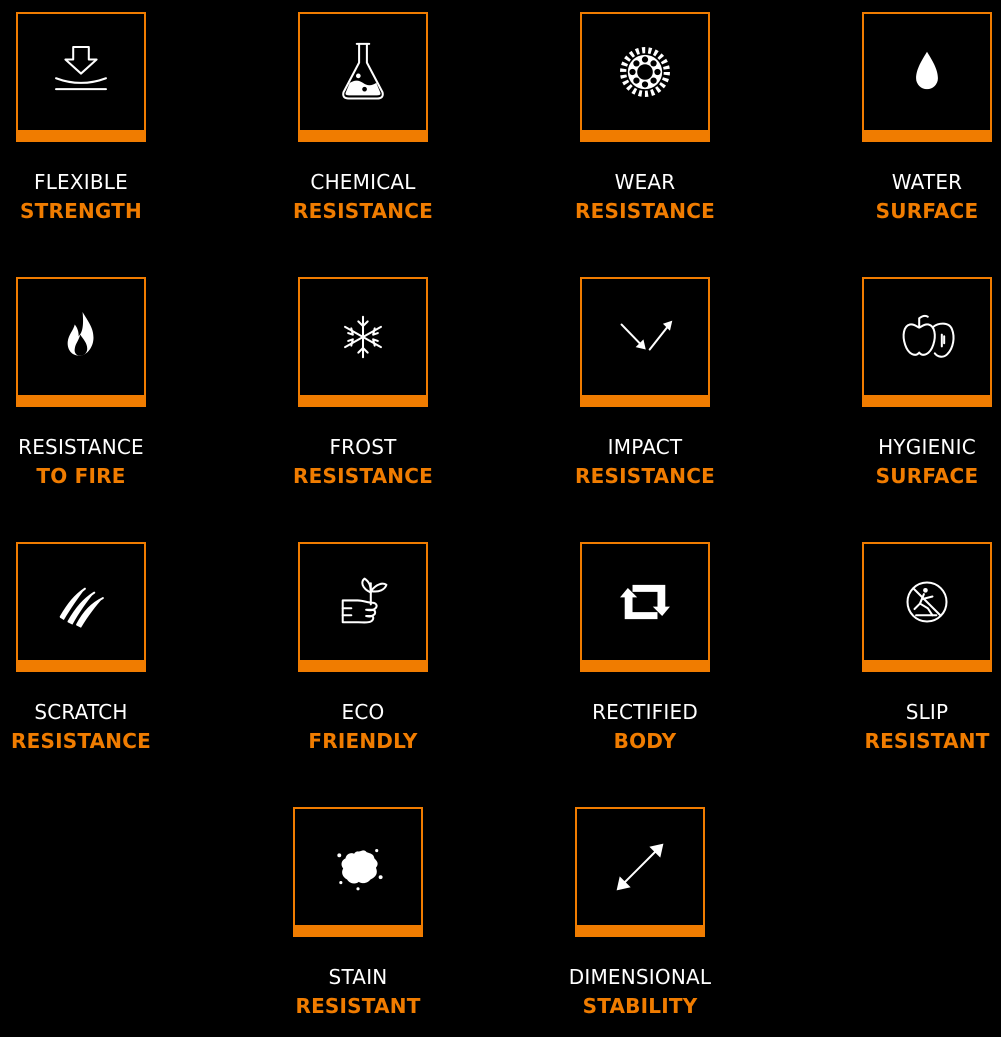  What do you see at coordinates (81, 182) in the screenshot?
I see `feature-title-line1: FLEXIBLE` at bounding box center [81, 182].